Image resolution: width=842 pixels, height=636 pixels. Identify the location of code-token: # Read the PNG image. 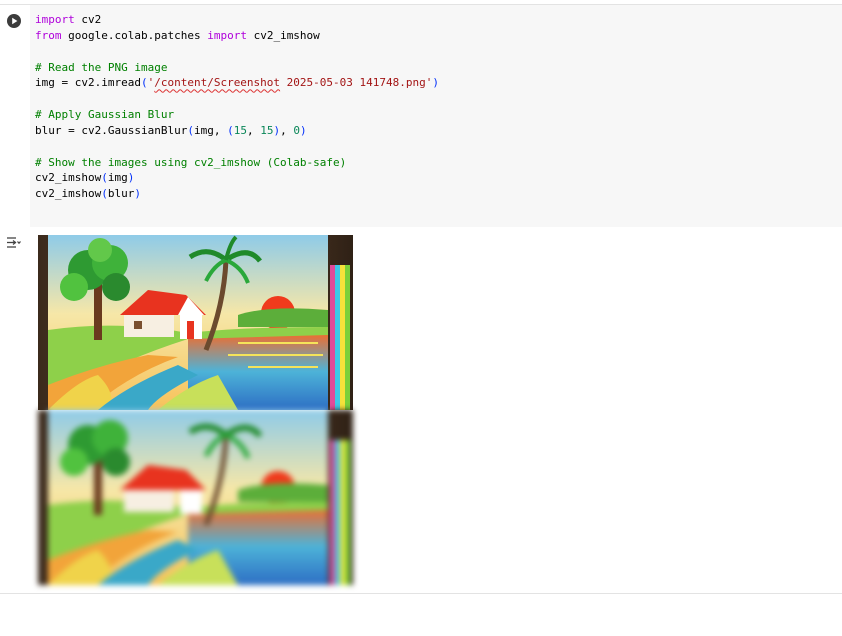
(101, 67).